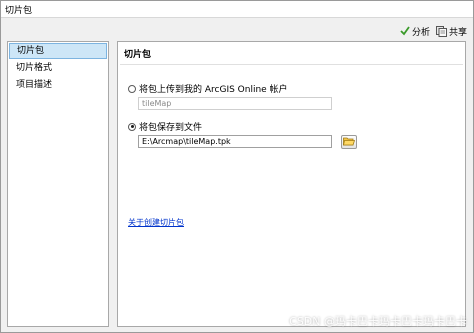 This screenshot has width=474, height=333. What do you see at coordinates (34, 68) in the screenshot?
I see `nav-item-label: 切片格式` at bounding box center [34, 68].